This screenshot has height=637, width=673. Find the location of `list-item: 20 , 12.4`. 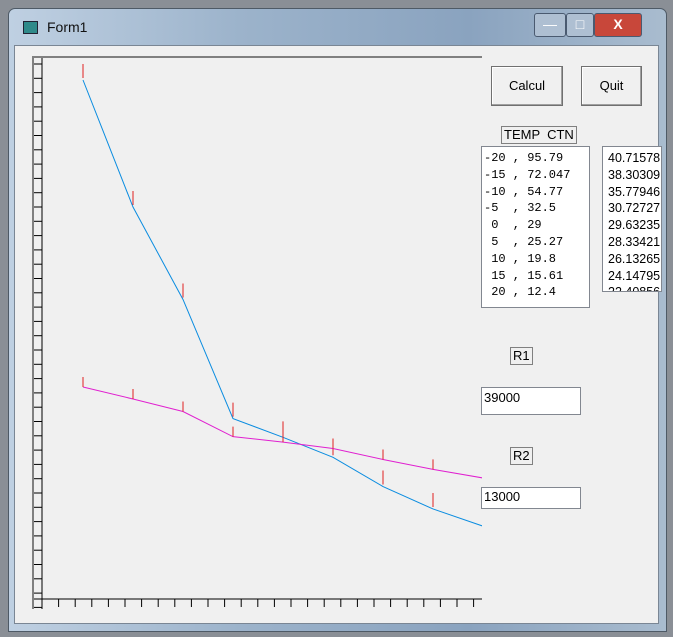

list-item: 20 , 12.4 is located at coordinates (535, 292).